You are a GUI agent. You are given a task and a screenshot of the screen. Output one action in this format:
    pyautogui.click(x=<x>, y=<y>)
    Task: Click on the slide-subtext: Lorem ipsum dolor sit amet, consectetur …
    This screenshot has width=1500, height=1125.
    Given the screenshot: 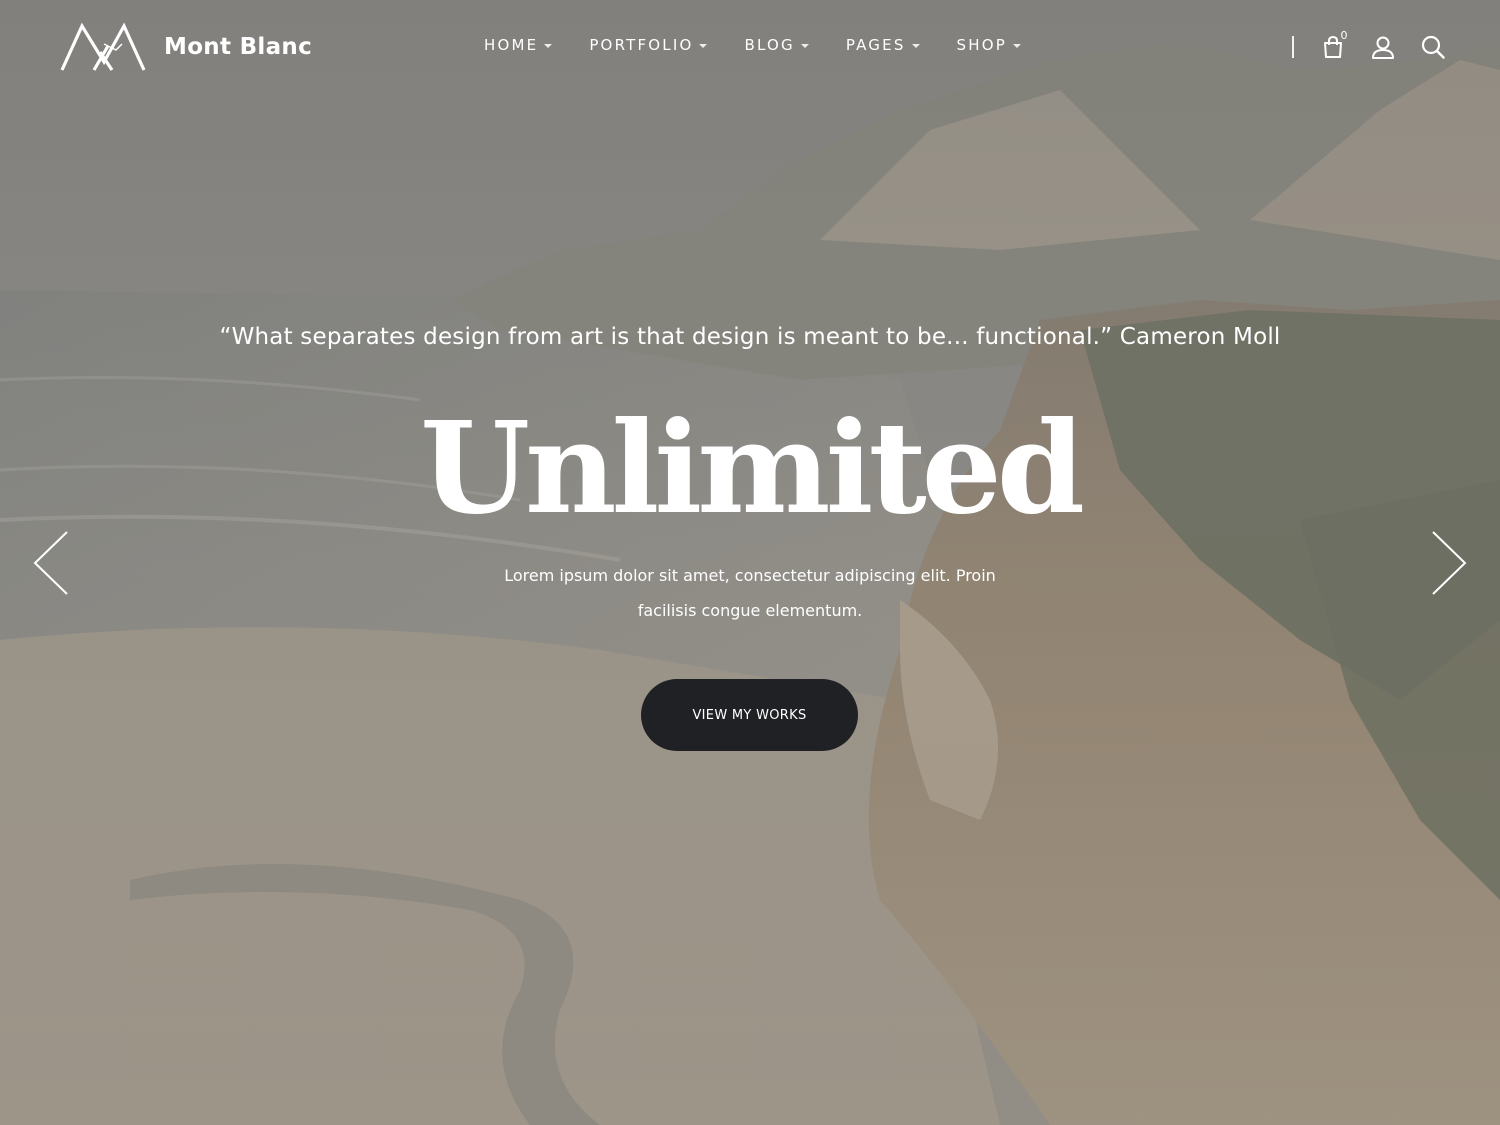 What is the action you would take?
    pyautogui.click(x=750, y=593)
    